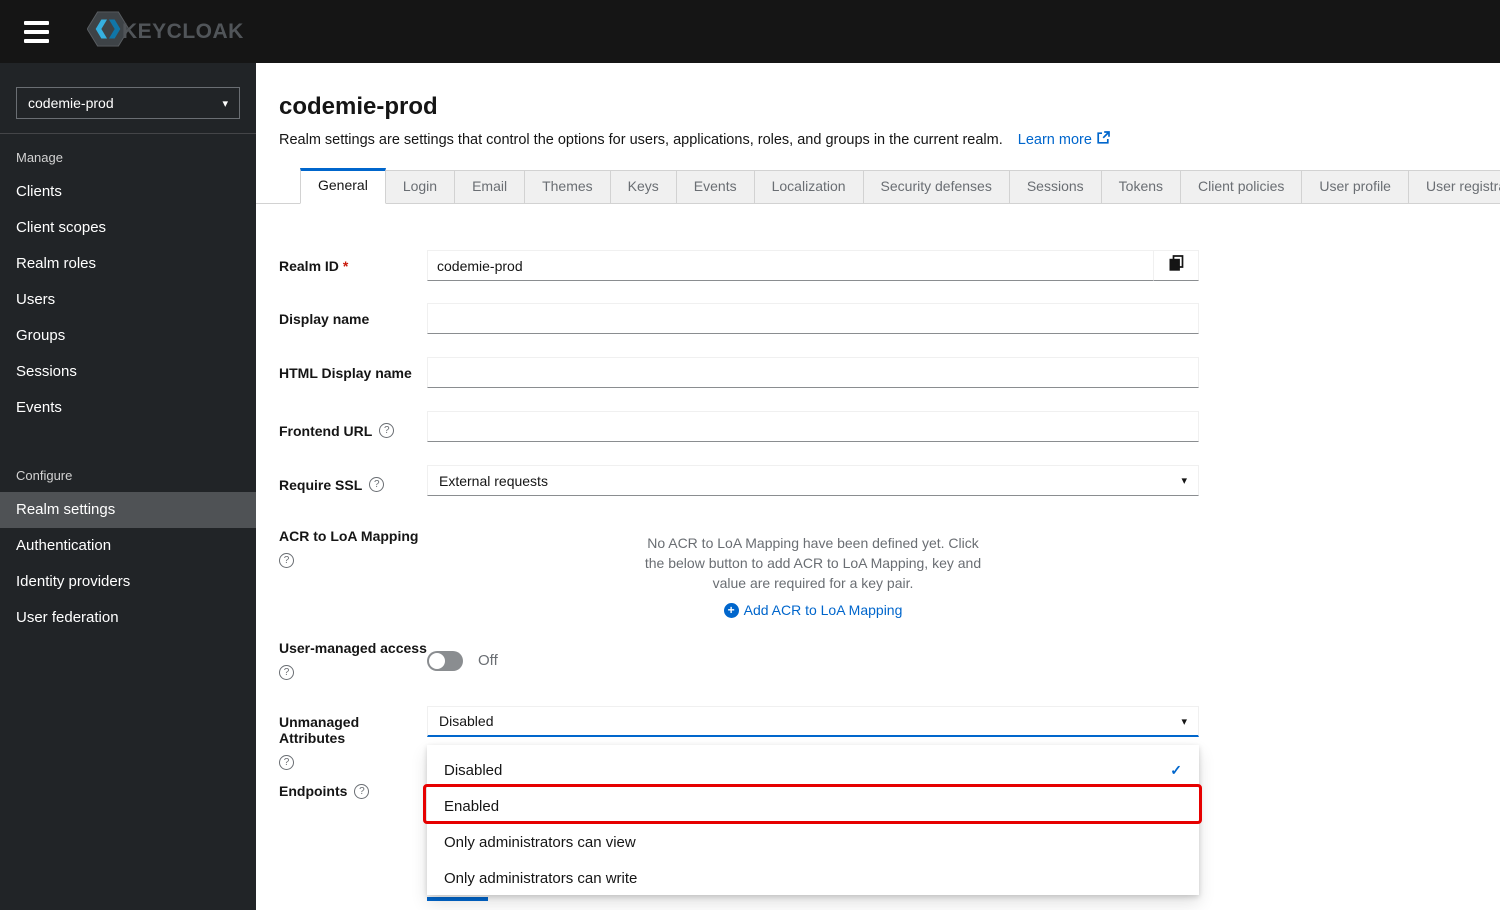 The image size is (1500, 910). What do you see at coordinates (128, 192) in the screenshot?
I see `sidebar-item-clients: Clients` at bounding box center [128, 192].